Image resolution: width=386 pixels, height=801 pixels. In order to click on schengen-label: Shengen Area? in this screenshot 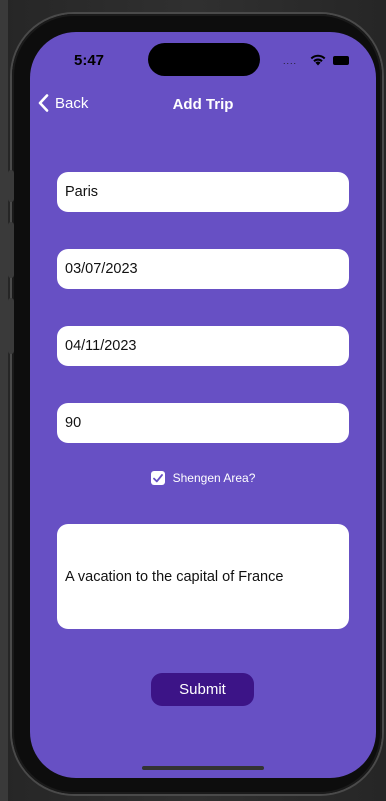, I will do `click(214, 478)`.